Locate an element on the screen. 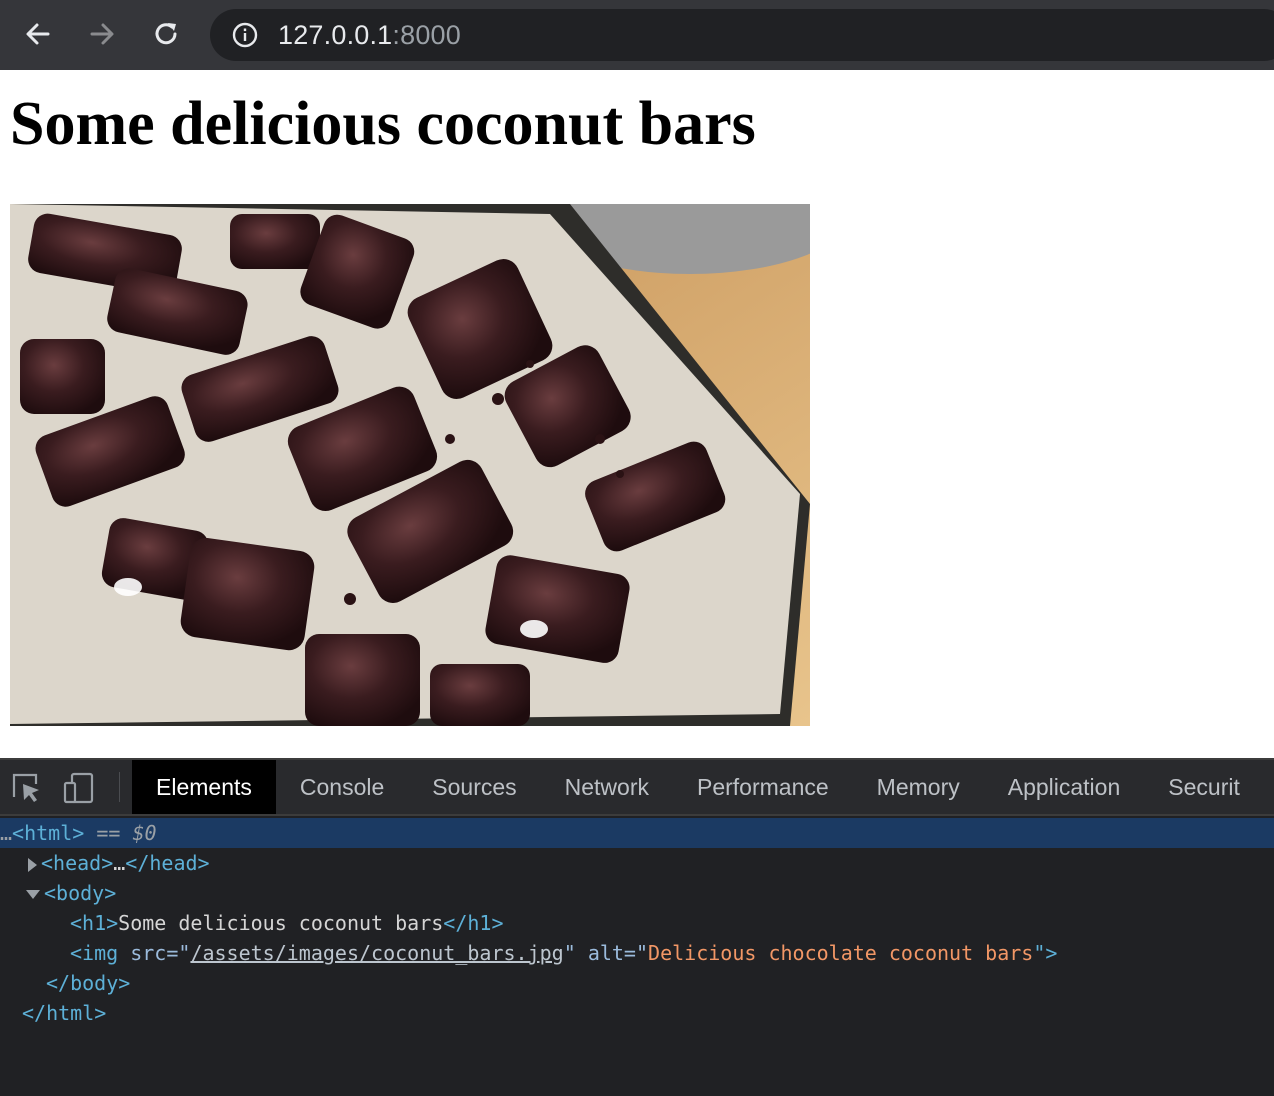 The width and height of the screenshot is (1274, 1096). expand-triangle-icon is located at coordinates (32, 864).